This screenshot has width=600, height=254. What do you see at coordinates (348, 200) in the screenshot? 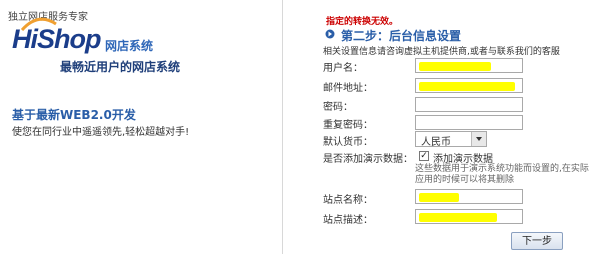
I see `site-name-label: 站点名称：` at bounding box center [348, 200].